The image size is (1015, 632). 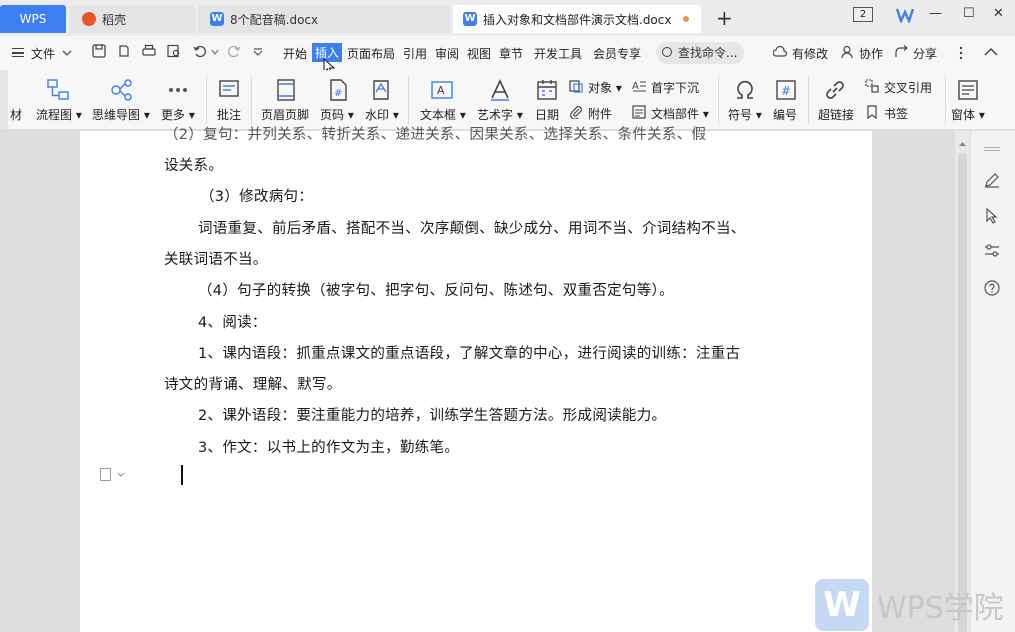 I want to click on wordart-button: 艺术字 ▾, so click(x=500, y=114).